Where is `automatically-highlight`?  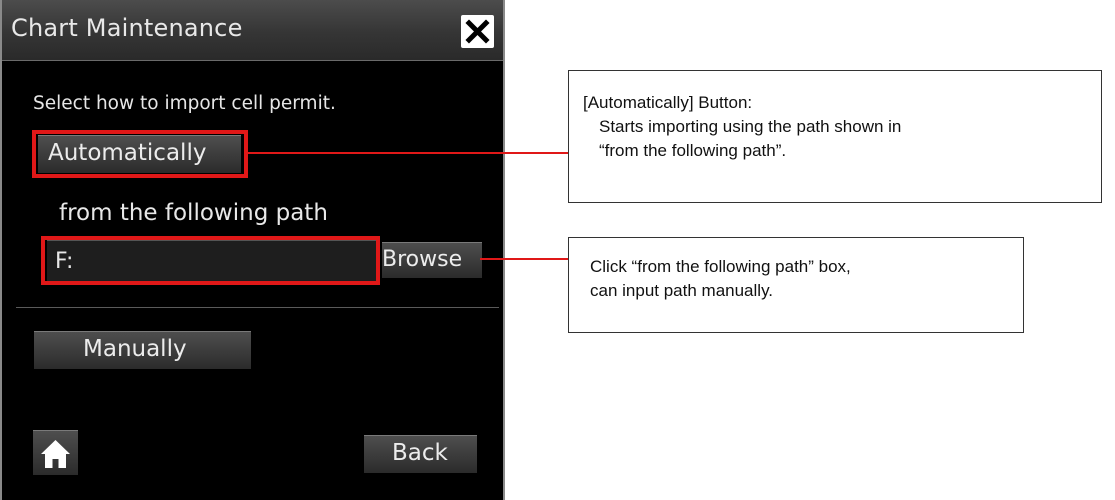
automatically-highlight is located at coordinates (140, 154).